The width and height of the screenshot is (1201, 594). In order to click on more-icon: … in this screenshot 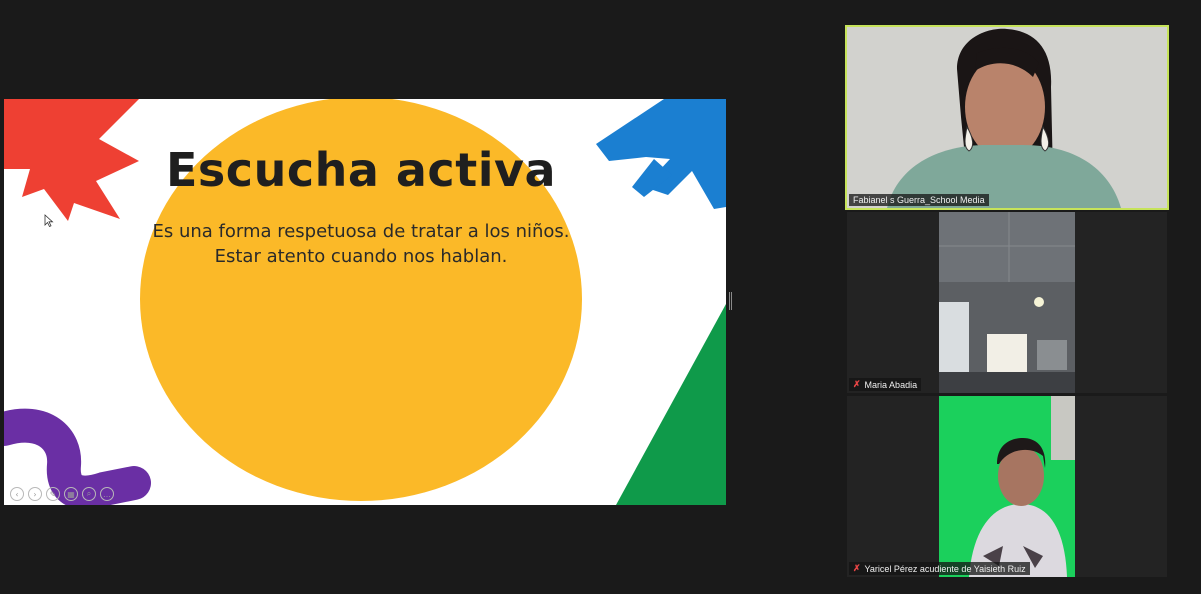, I will do `click(107, 494)`.